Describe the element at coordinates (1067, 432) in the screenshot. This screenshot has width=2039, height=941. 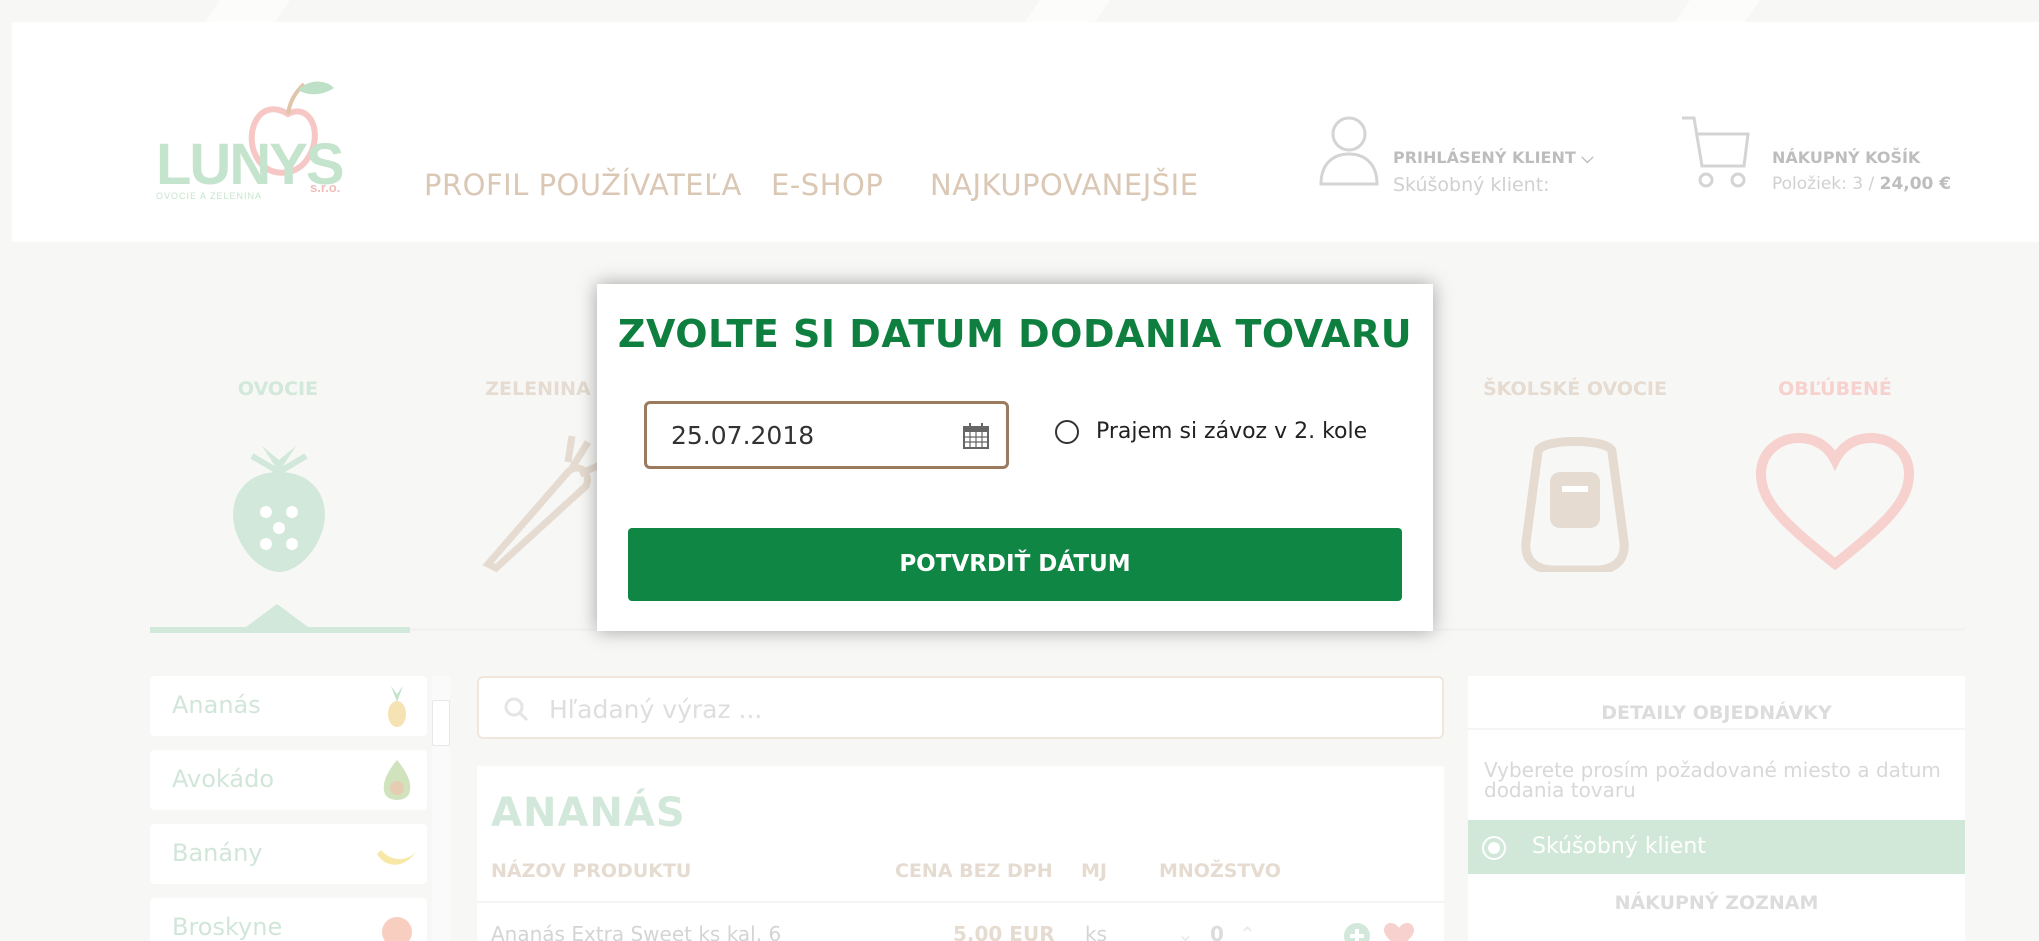
I see `second-round-radio` at that location.